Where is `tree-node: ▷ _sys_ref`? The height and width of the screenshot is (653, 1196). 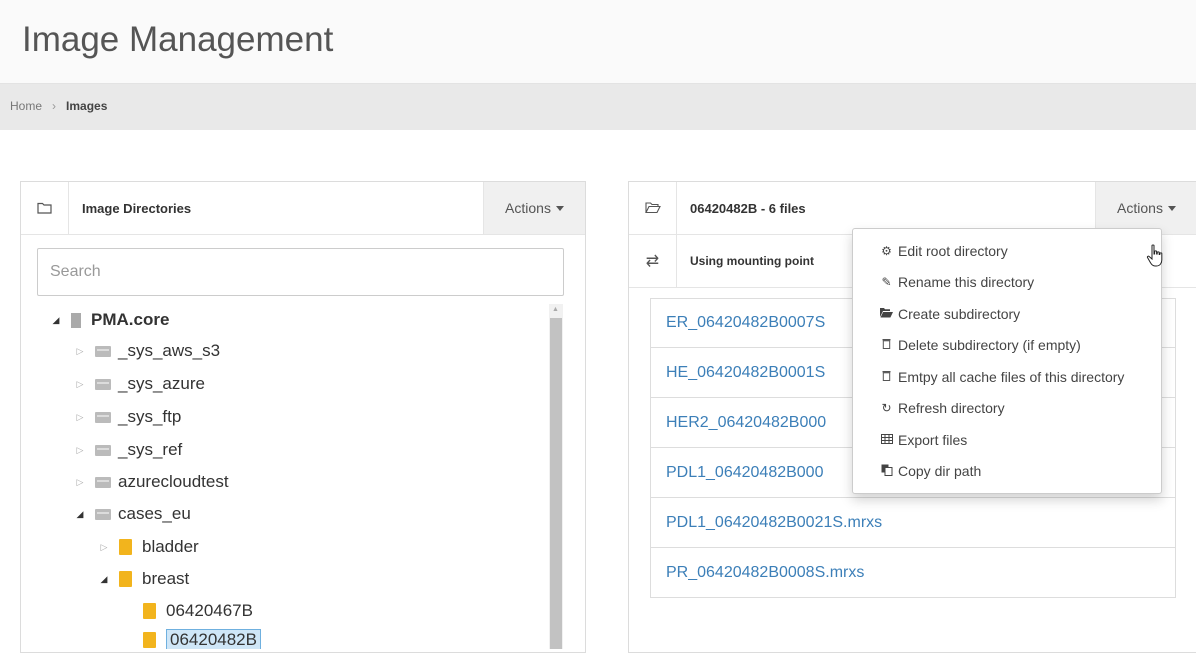 tree-node: ▷ _sys_ref is located at coordinates (128, 450).